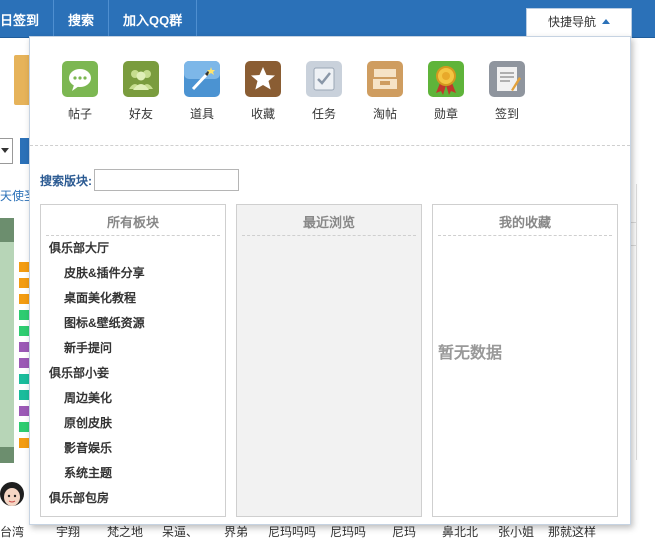 This screenshot has height=543, width=655. I want to click on recent-title: 最近浏览, so click(329, 220).